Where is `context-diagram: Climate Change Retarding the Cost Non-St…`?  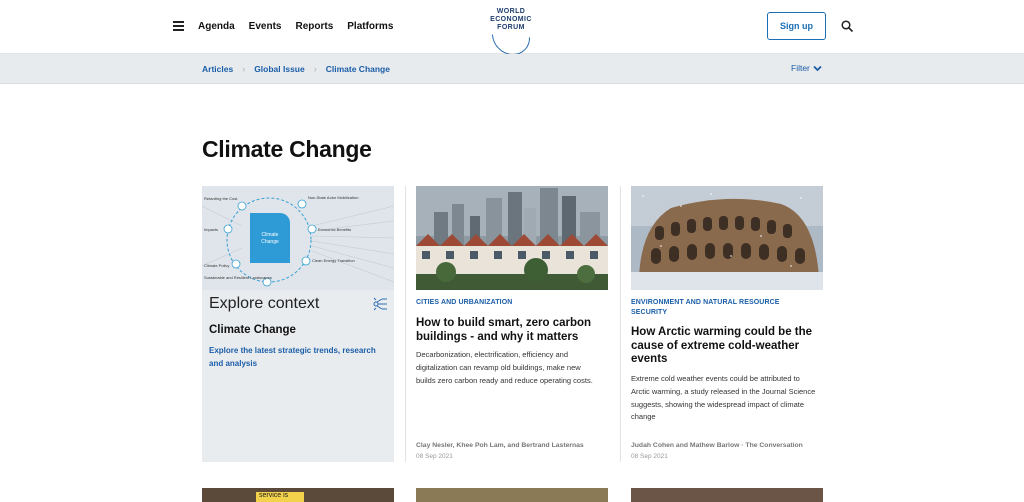
context-diagram: Climate Change Retarding the Cost Non-St… is located at coordinates (298, 238).